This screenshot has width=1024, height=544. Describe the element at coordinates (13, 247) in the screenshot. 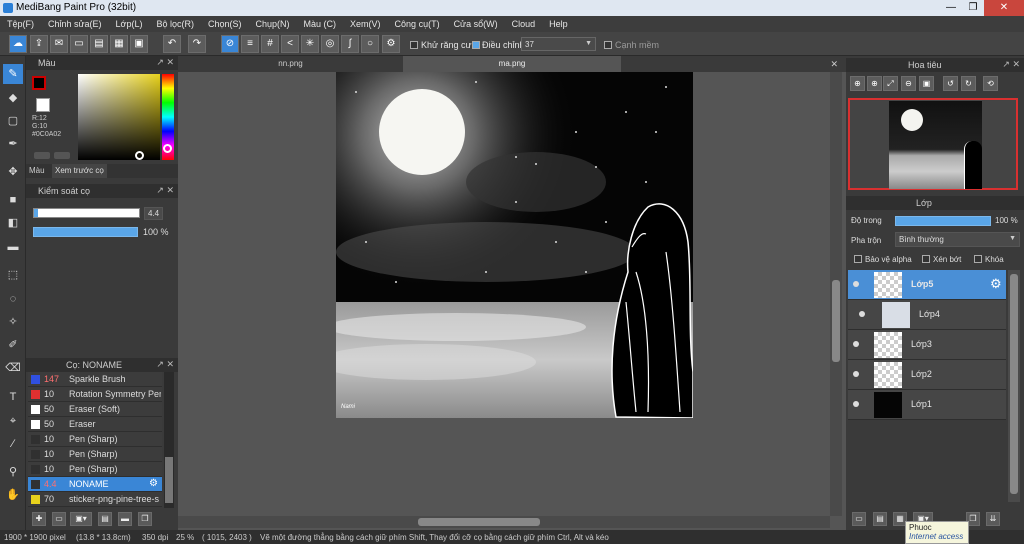

I see `gradient-tool-icon: ▬` at that location.